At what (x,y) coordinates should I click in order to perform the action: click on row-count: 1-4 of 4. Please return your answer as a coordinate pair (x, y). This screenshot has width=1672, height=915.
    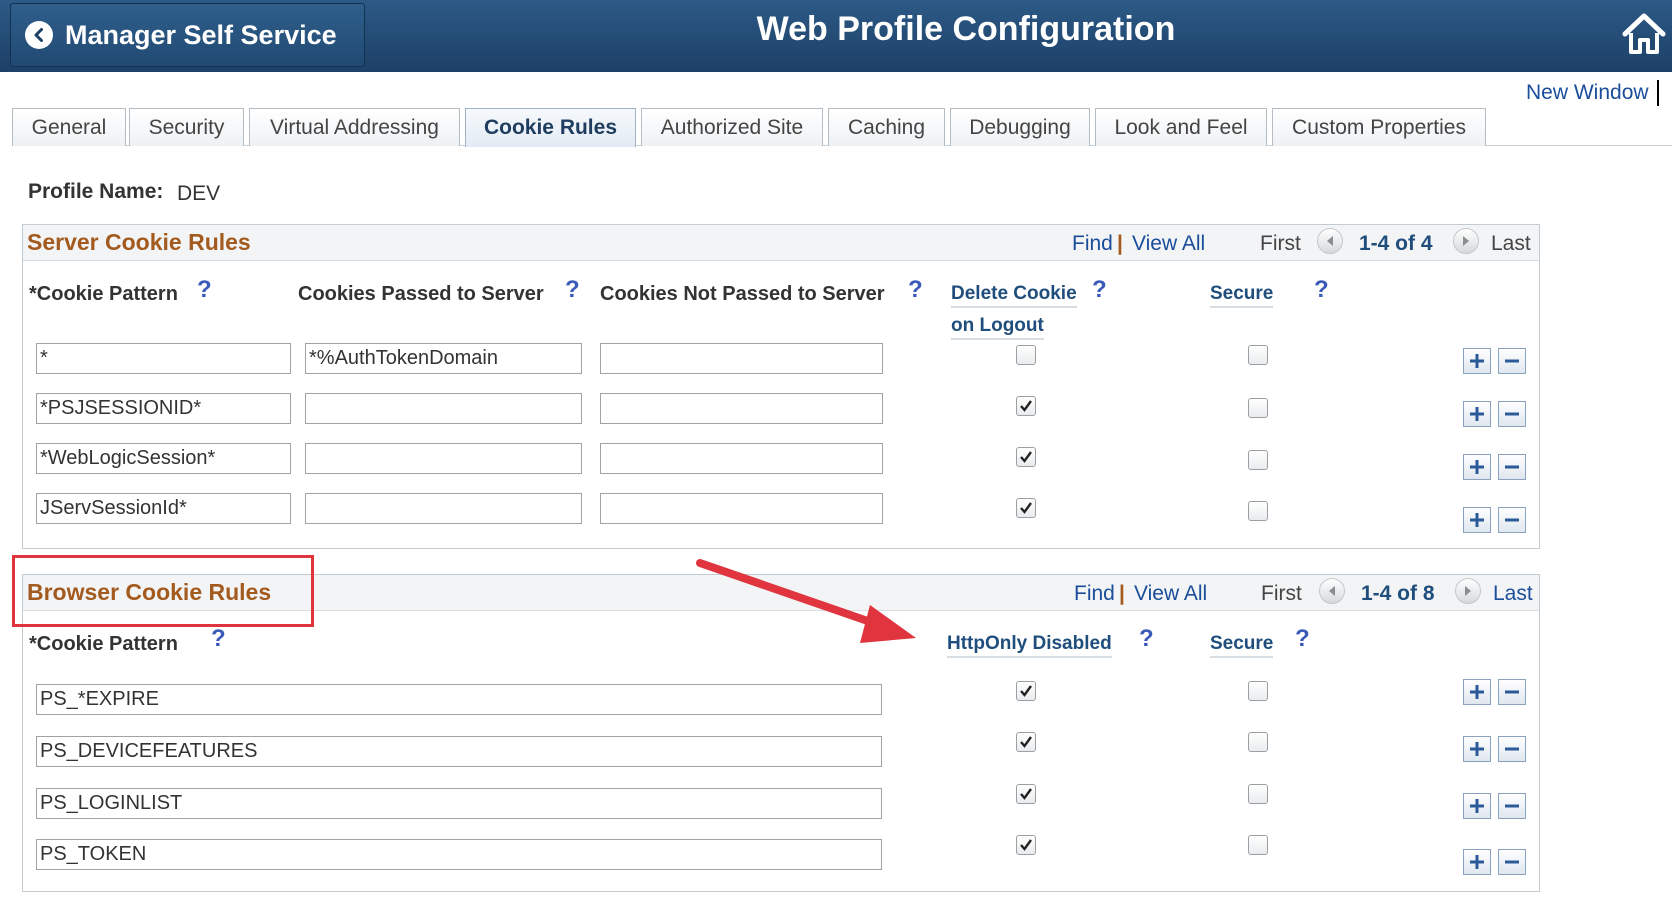
    Looking at the image, I should click on (1396, 243).